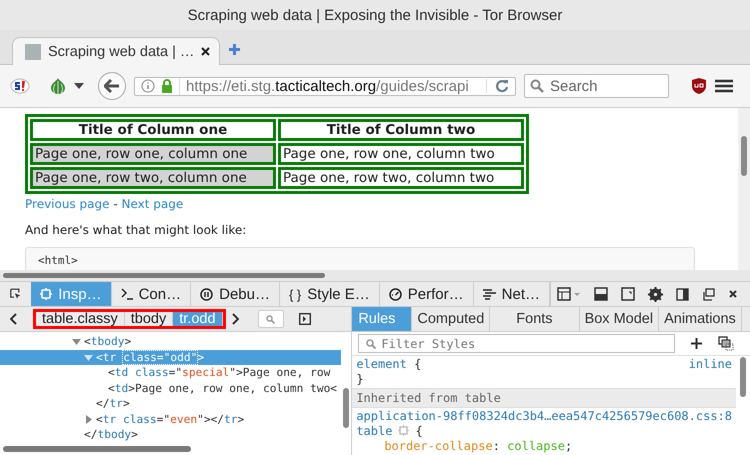 The height and width of the screenshot is (455, 750). What do you see at coordinates (395, 294) in the screenshot?
I see `gauge-icon` at bounding box center [395, 294].